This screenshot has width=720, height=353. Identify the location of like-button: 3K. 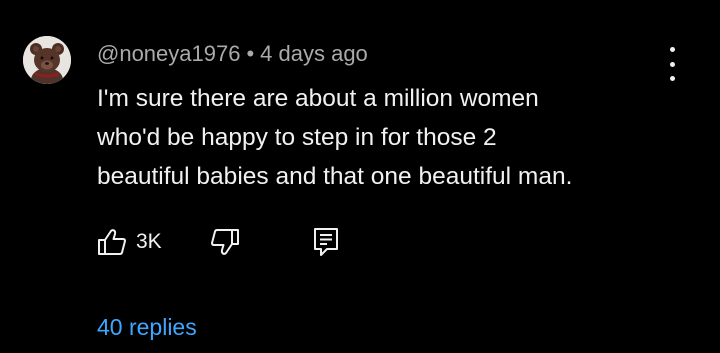
(129, 242).